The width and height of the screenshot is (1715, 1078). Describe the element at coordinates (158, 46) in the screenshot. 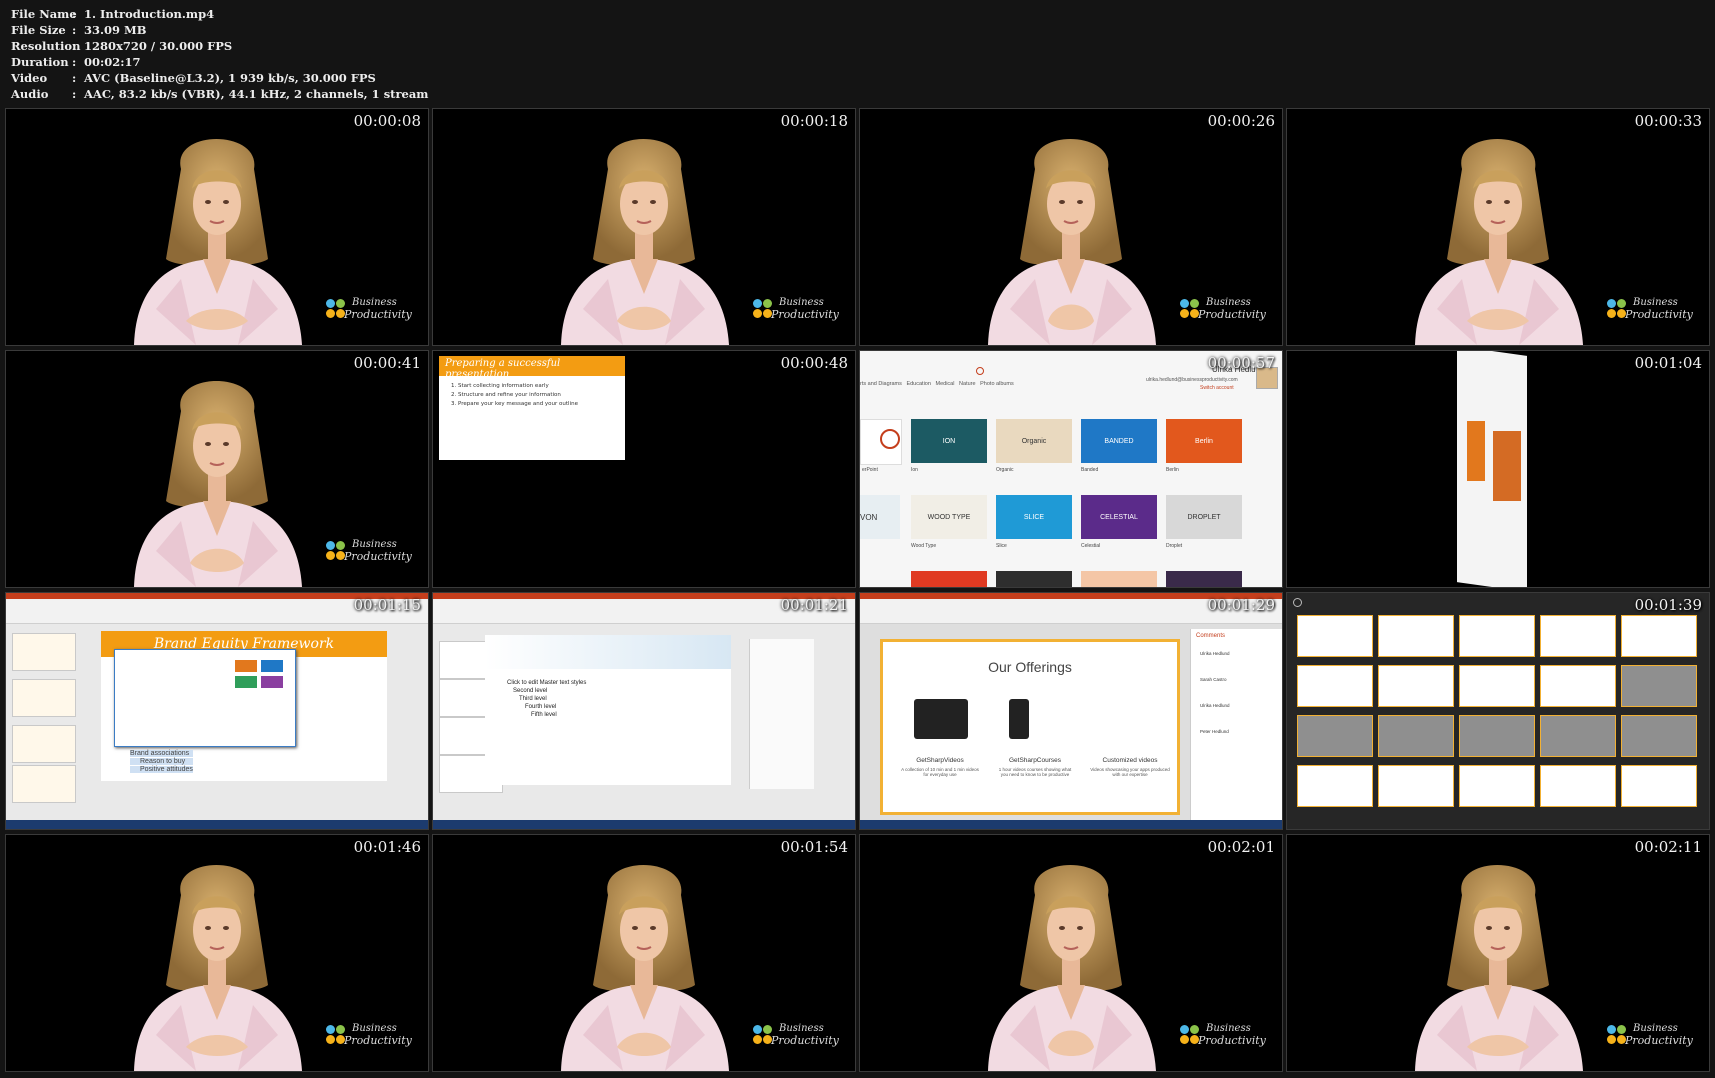

I see `info-value: 1280x720 / 30.000 FPS` at that location.